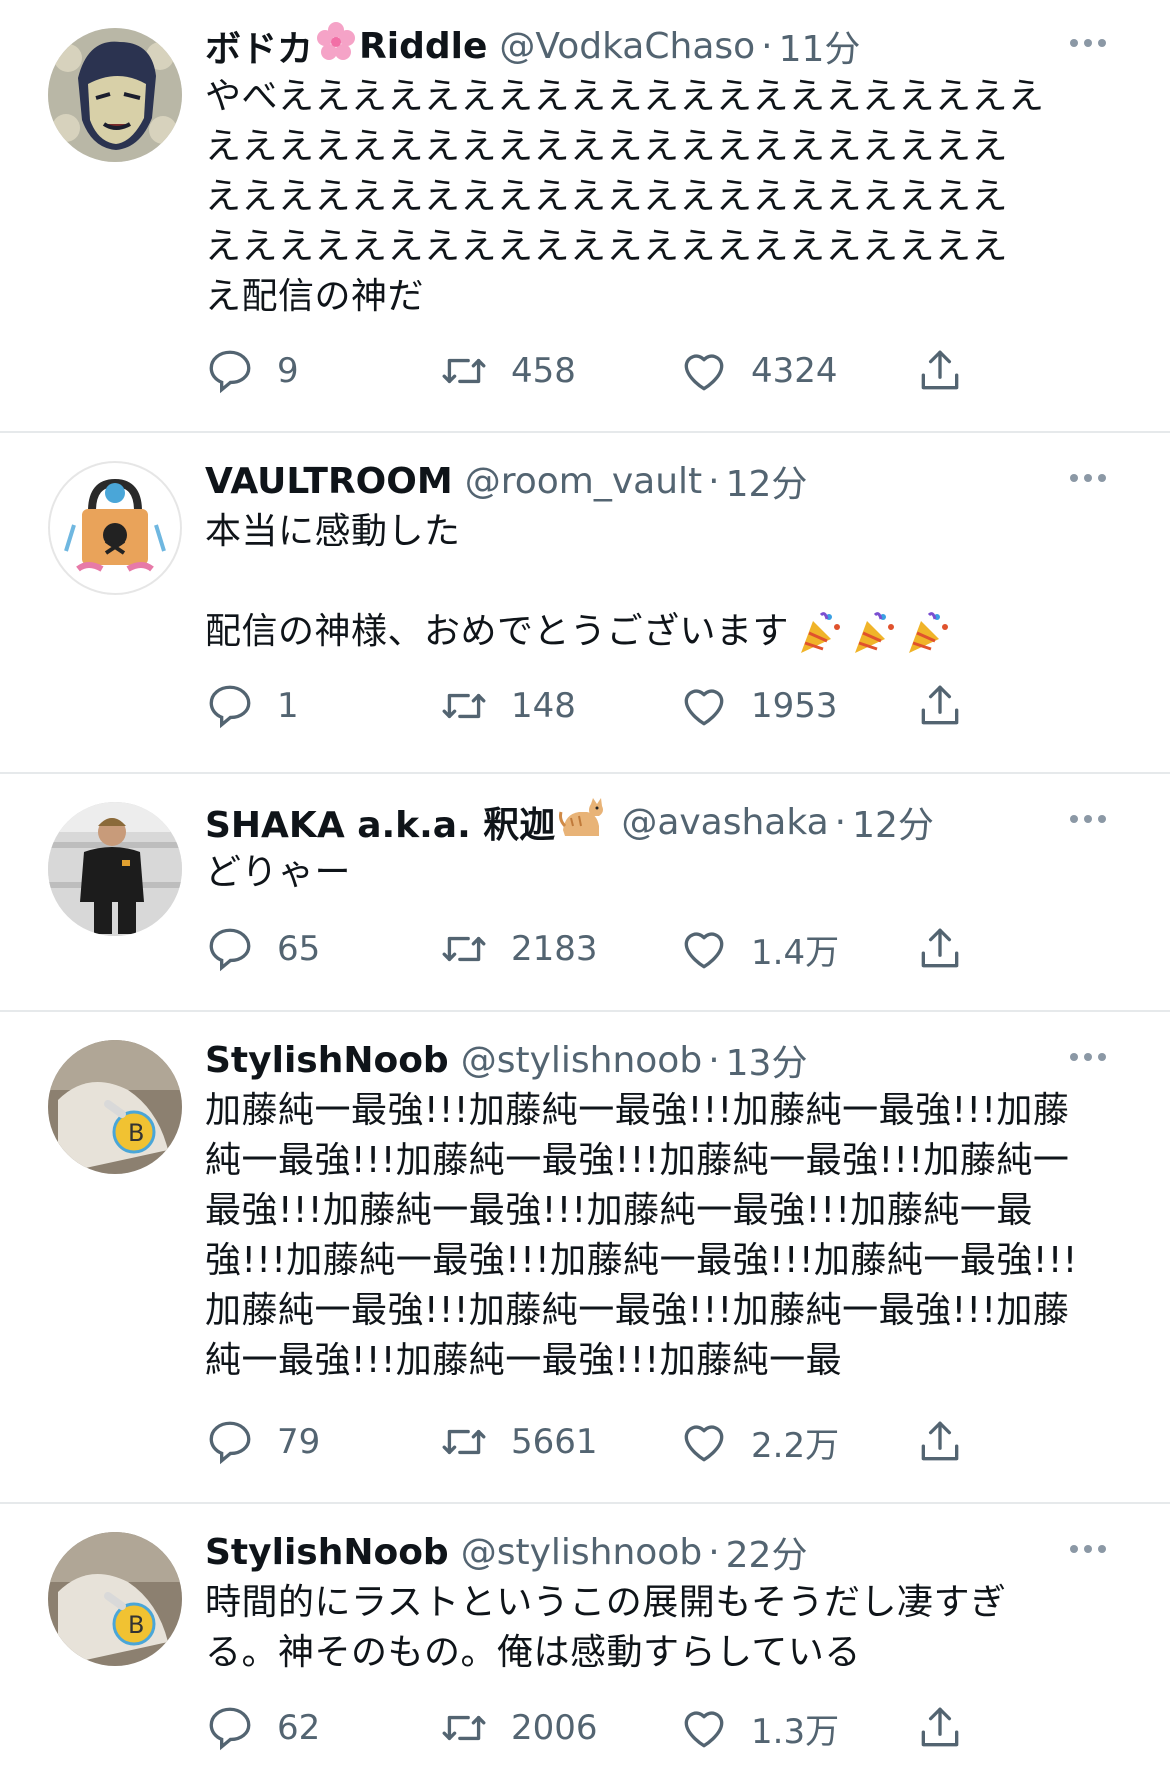 The height and width of the screenshot is (1784, 1170). Describe the element at coordinates (299, 949) in the screenshot. I see `reply-count: 65` at that location.